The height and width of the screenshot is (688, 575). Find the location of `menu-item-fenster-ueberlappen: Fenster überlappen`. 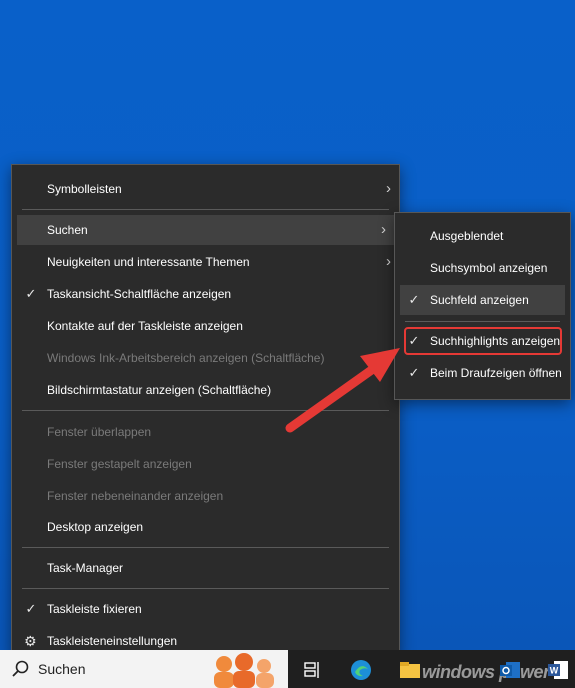

menu-item-fenster-ueberlappen: Fenster überlappen is located at coordinates (205, 432).